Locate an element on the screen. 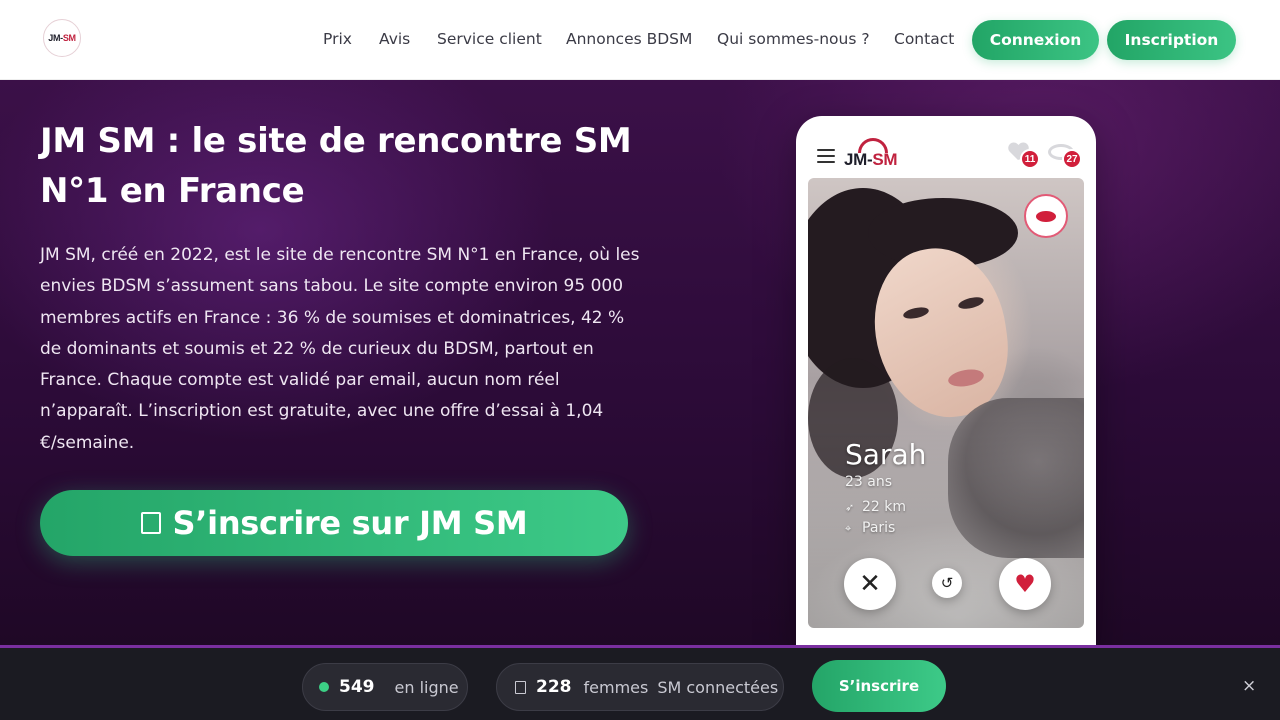 The image size is (1280, 720). kiss-button is located at coordinates (1046, 216).